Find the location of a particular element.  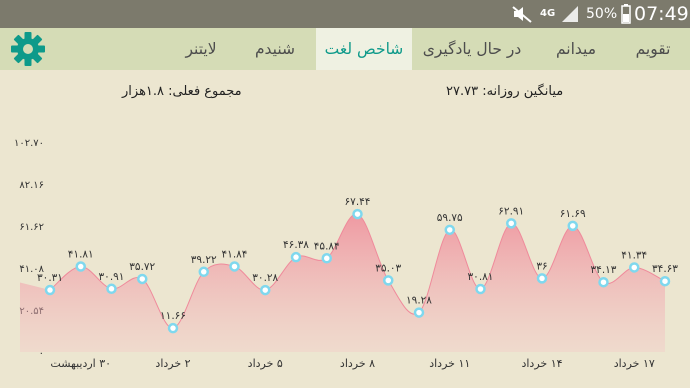

data-label: ۳۰.۳۱ is located at coordinates (50, 278).